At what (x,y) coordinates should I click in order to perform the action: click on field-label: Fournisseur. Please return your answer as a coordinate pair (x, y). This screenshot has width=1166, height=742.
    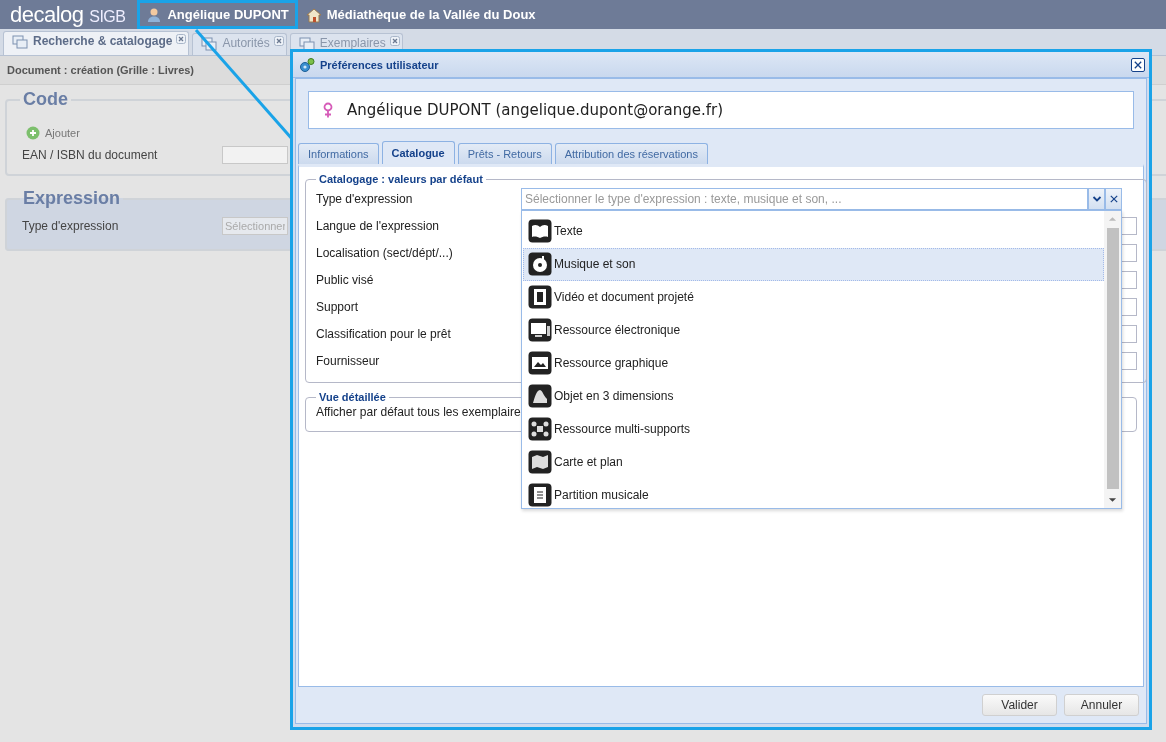
    Looking at the image, I should click on (348, 360).